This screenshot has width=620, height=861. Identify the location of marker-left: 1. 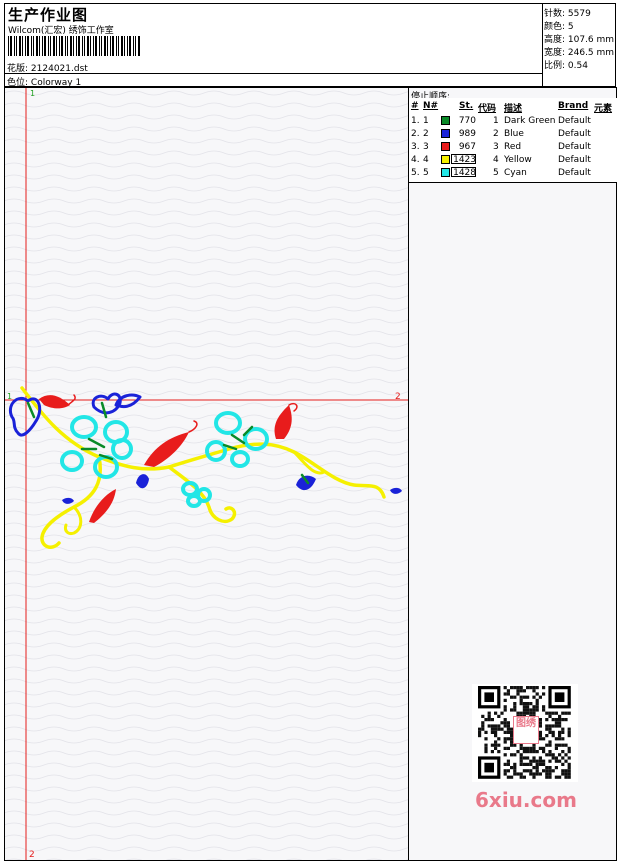
(9, 396).